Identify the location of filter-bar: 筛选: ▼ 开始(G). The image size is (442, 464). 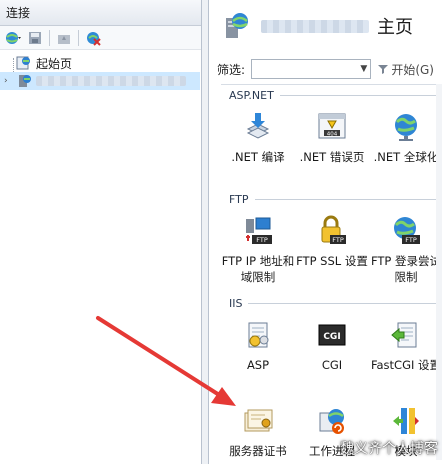
(325, 69).